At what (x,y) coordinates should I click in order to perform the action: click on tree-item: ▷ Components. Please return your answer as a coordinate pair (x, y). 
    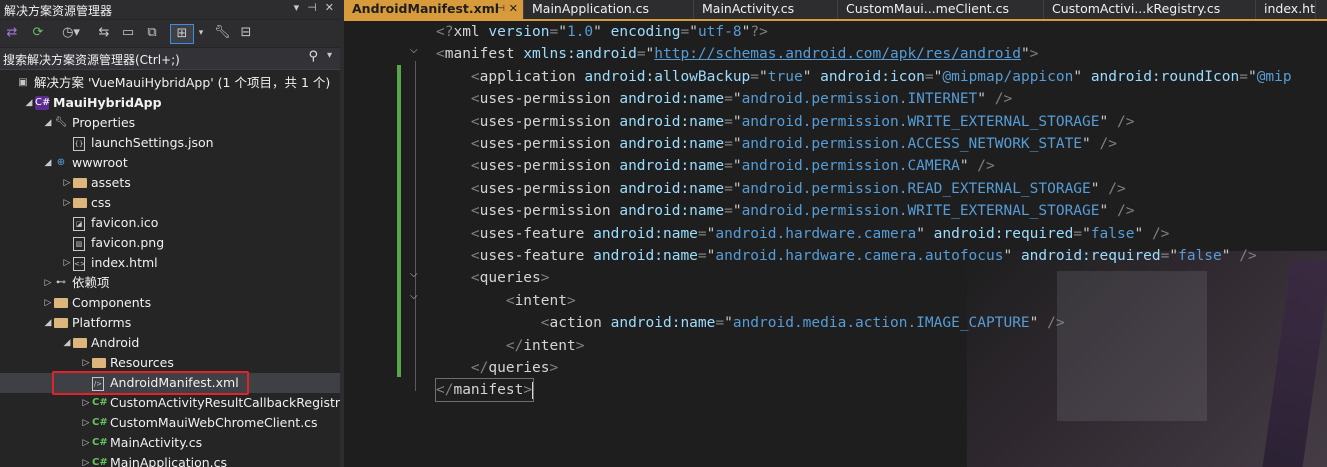
    Looking at the image, I should click on (170, 303).